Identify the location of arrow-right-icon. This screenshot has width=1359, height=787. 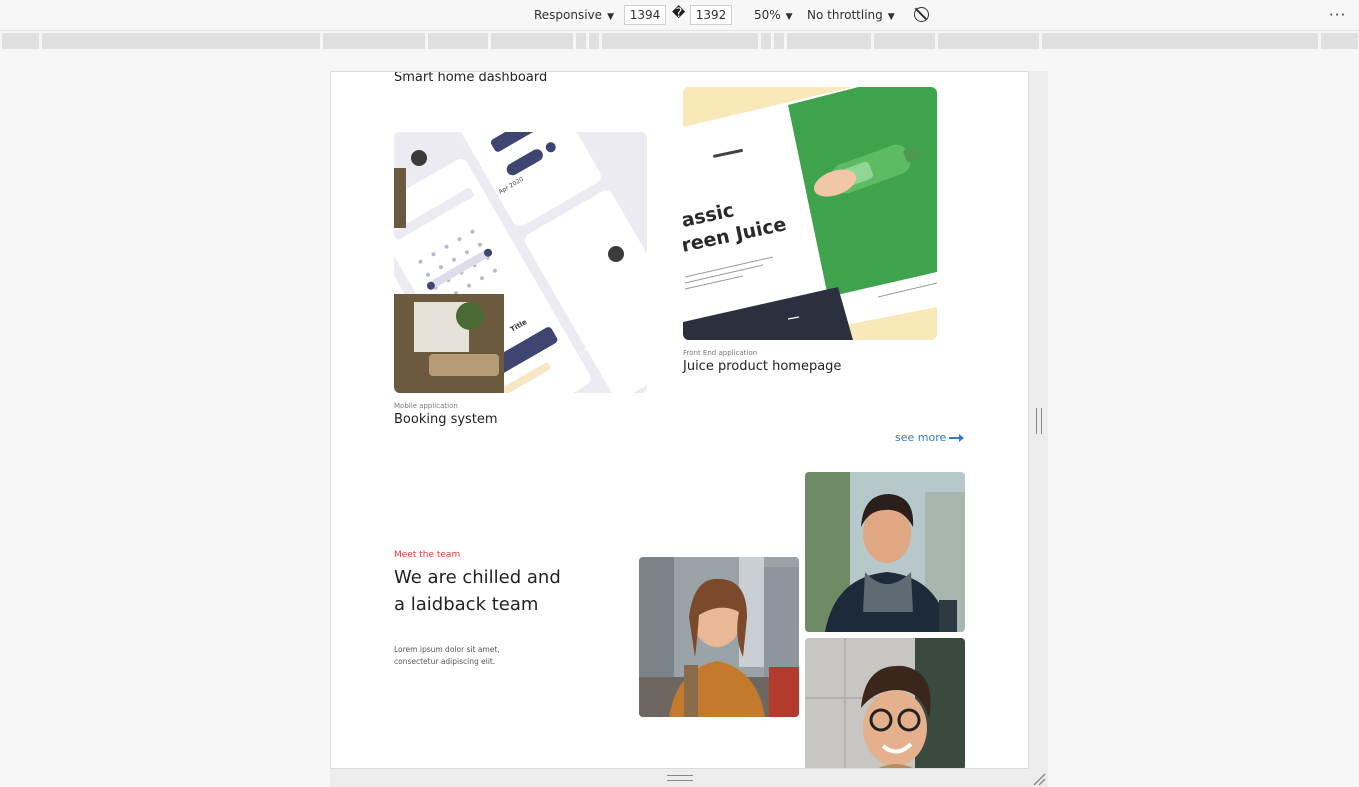
(956, 438).